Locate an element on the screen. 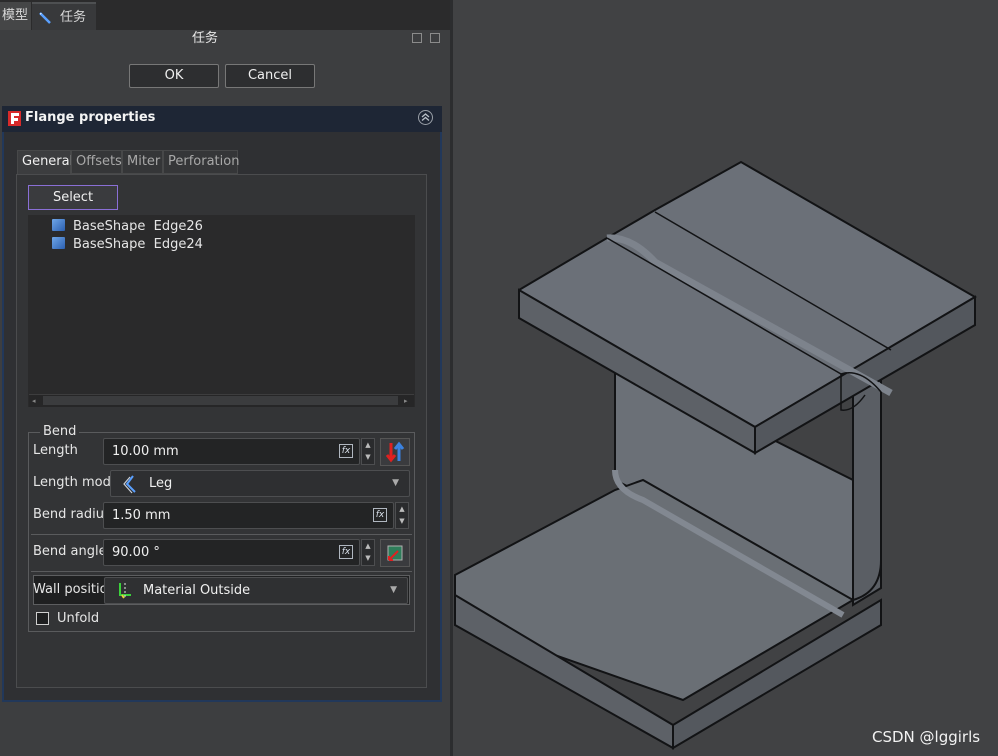 The width and height of the screenshot is (998, 756). wall-position-select: Material Outside ▼ is located at coordinates (256, 590).